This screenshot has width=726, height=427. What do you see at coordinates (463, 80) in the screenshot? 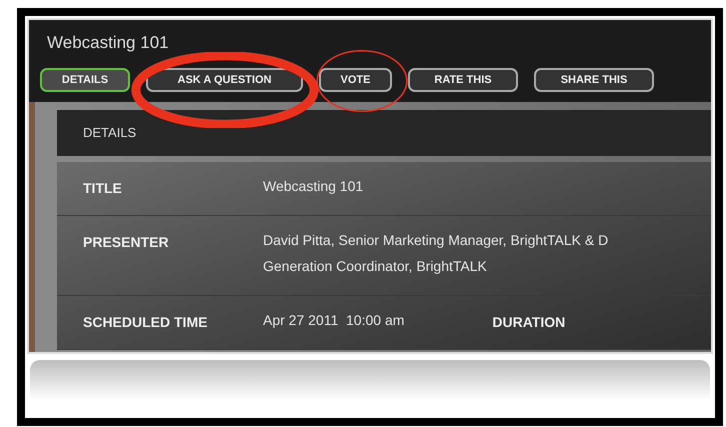
I see `tab: RATE THIS` at bounding box center [463, 80].